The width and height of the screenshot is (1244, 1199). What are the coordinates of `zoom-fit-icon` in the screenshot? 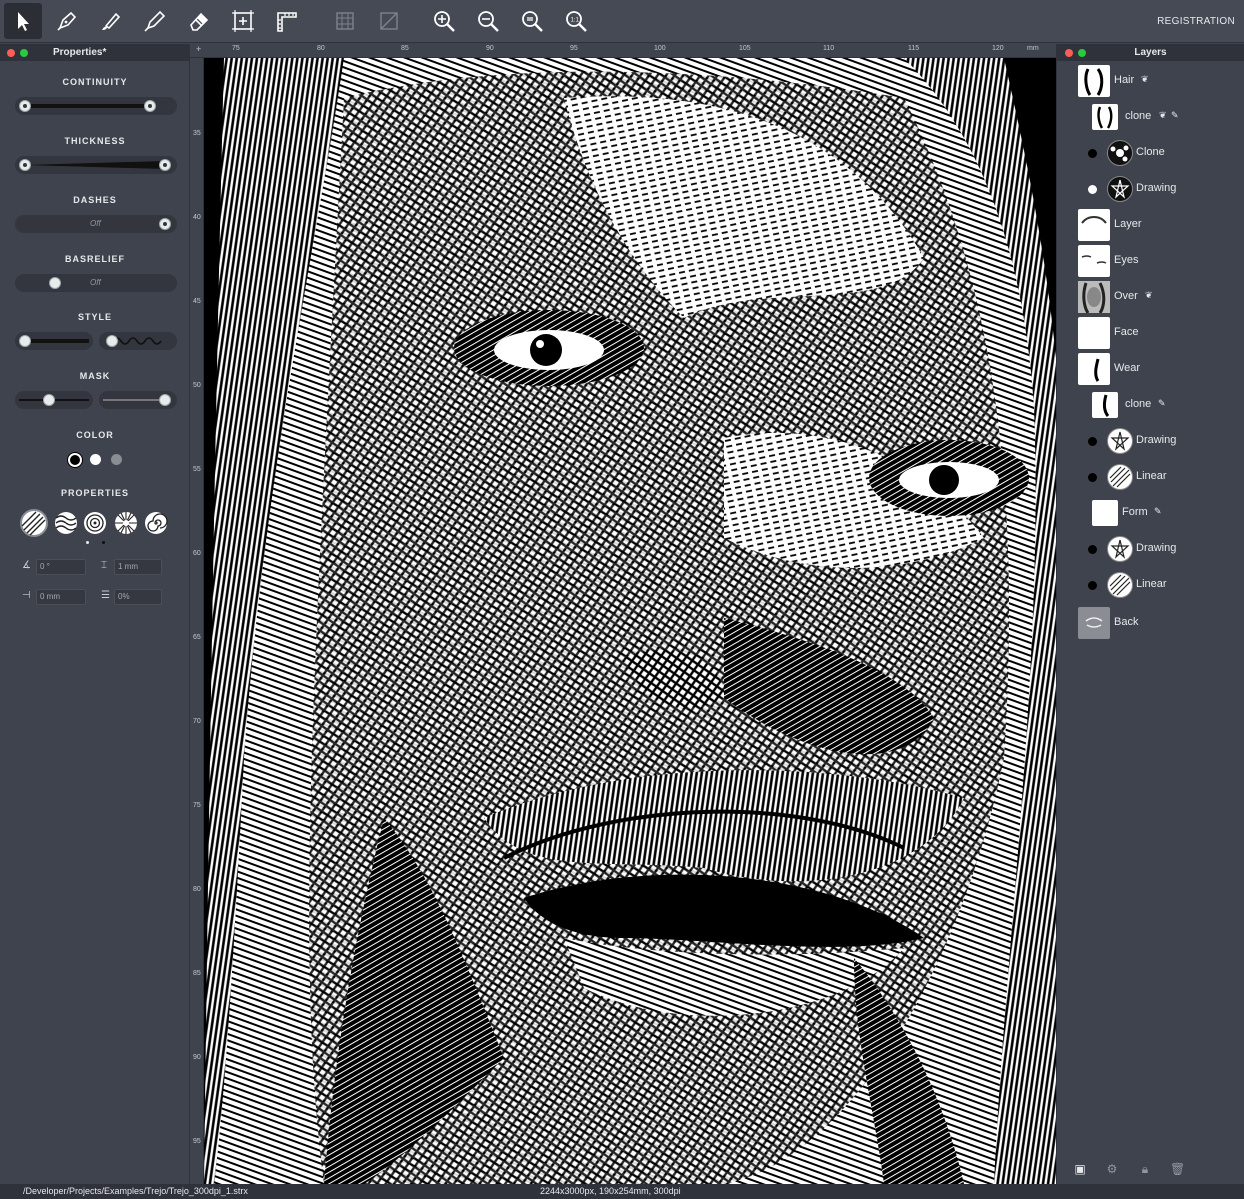 It's located at (532, 21).